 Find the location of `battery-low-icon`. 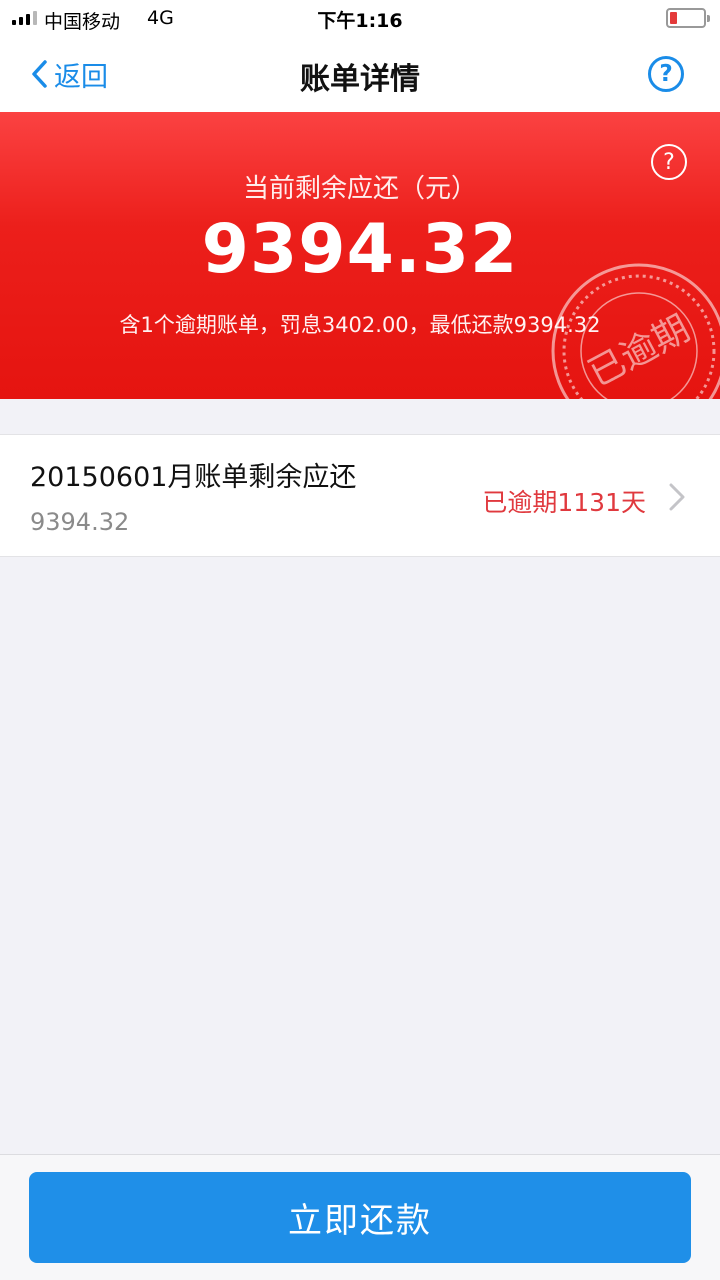

battery-low-icon is located at coordinates (688, 18).